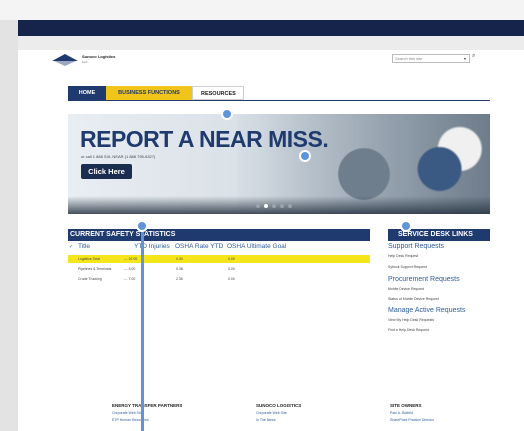 This screenshot has height=431, width=524. Describe the element at coordinates (266, 206) in the screenshot. I see `carousel-dot-active` at that location.